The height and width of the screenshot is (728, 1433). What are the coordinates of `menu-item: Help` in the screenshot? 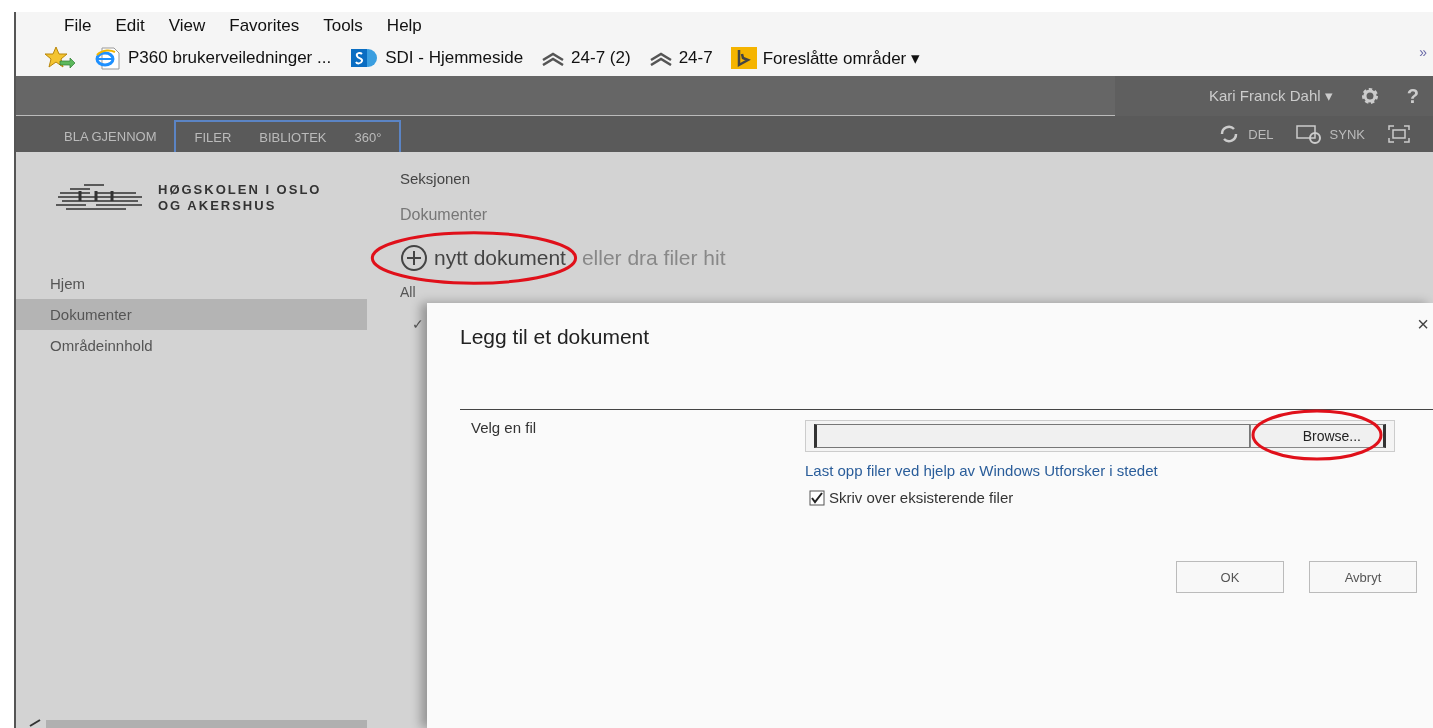 It's located at (404, 26).